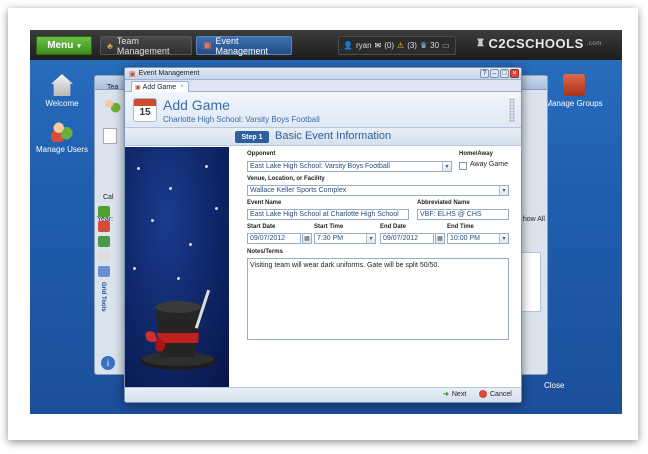  Describe the element at coordinates (494, 73) in the screenshot. I see `minimize-icon: –` at that location.